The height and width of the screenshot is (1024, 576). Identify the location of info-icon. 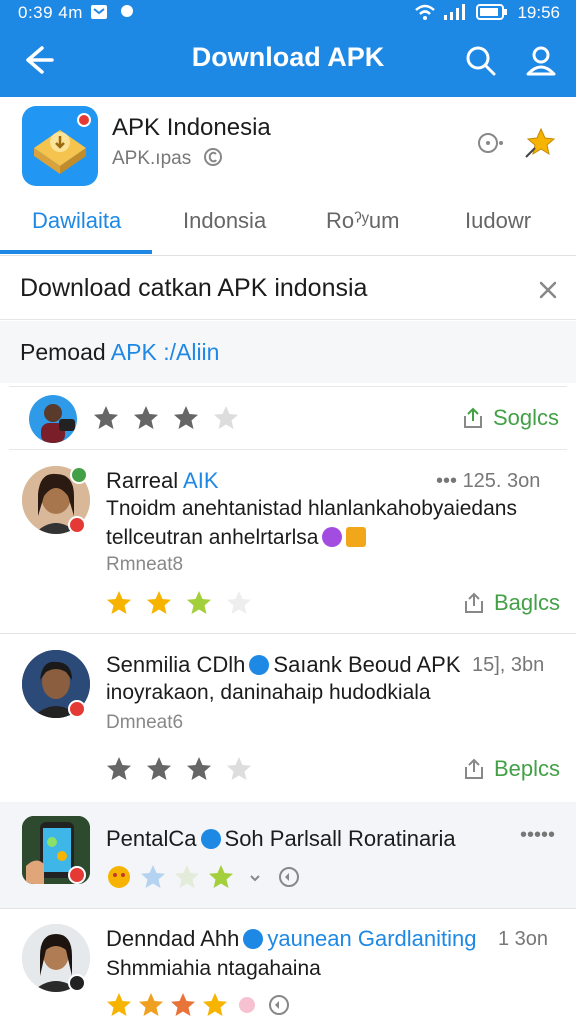
(489, 143).